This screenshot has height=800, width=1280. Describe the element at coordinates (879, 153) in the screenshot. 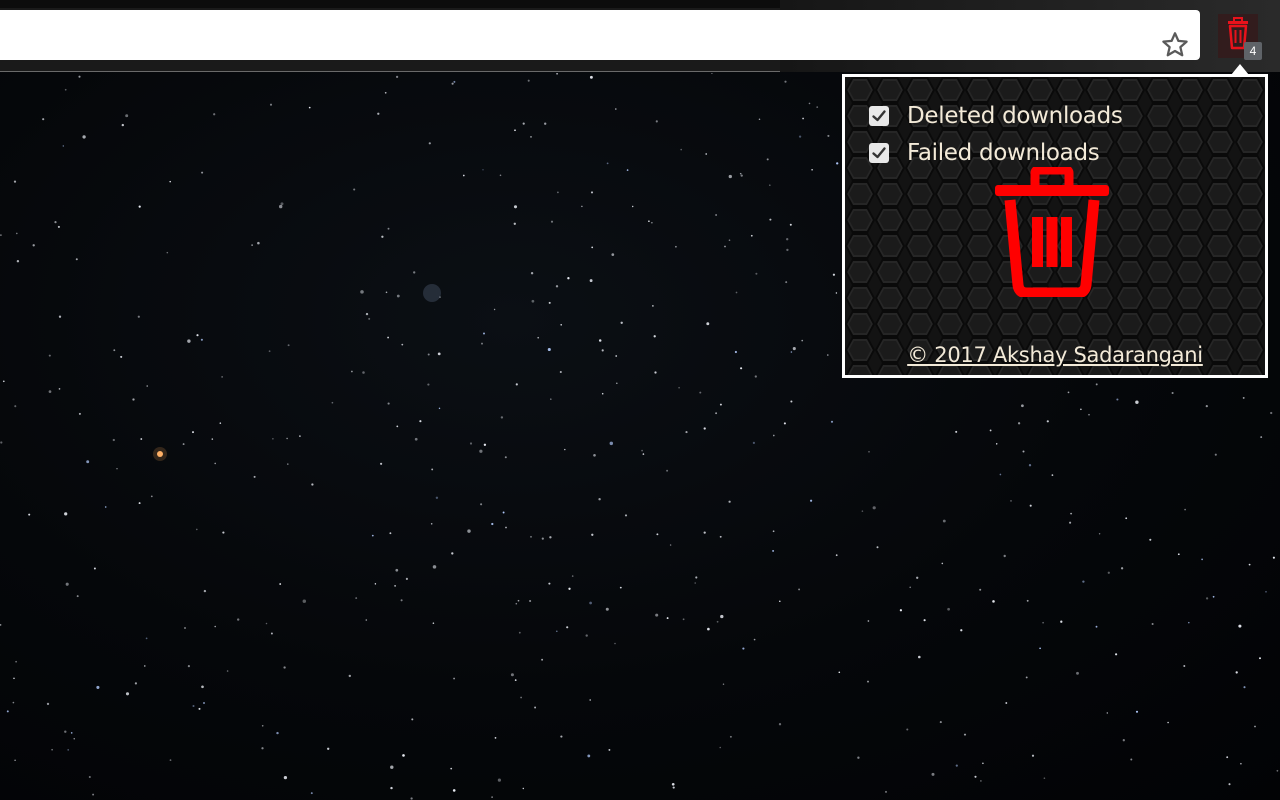

I see `checkbox-failed-downloads` at that location.